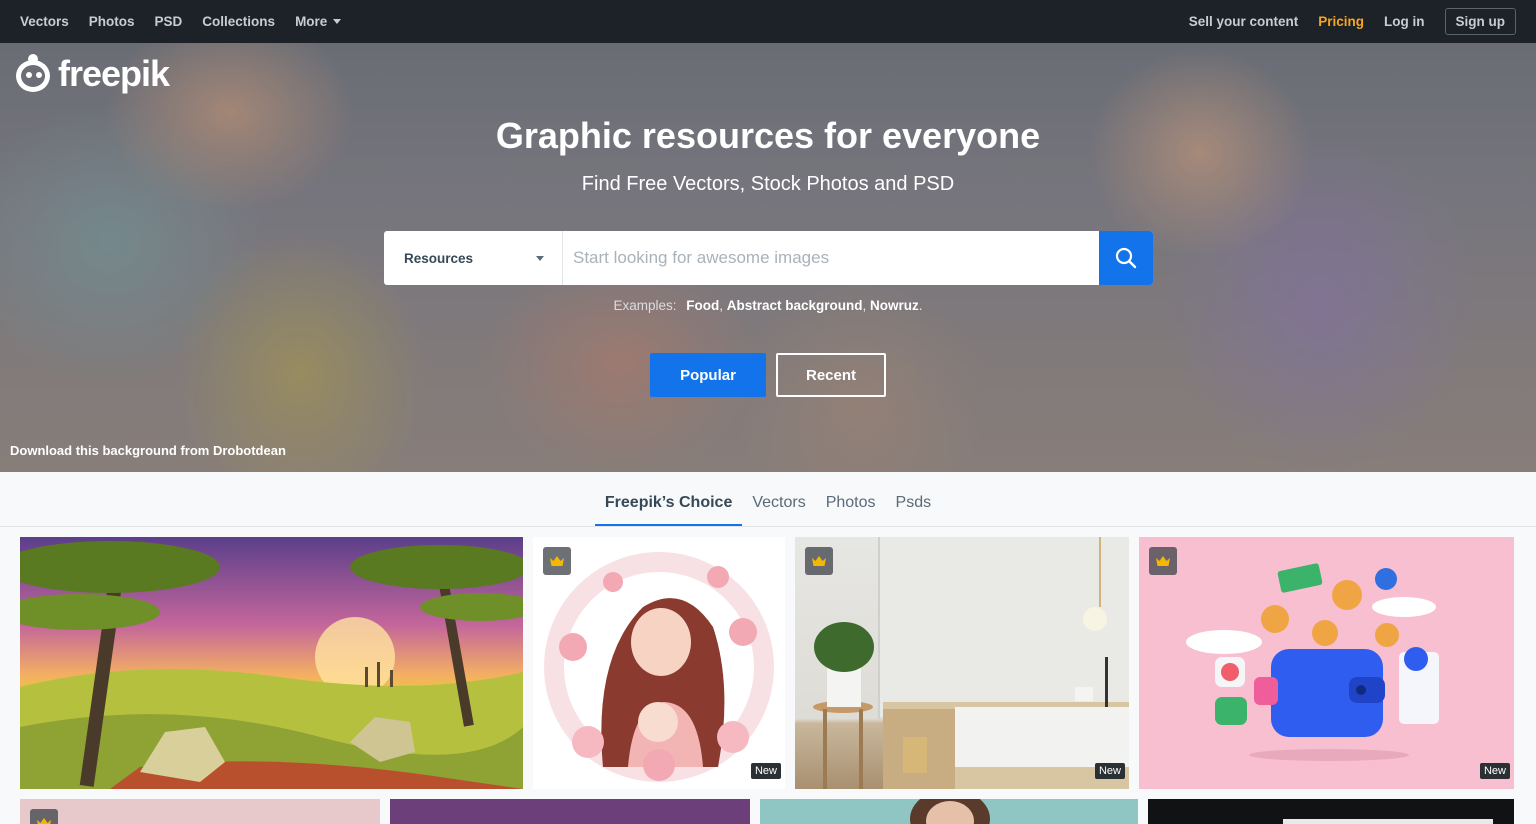  I want to click on example-link-nowruz: Nowruz, so click(894, 305).